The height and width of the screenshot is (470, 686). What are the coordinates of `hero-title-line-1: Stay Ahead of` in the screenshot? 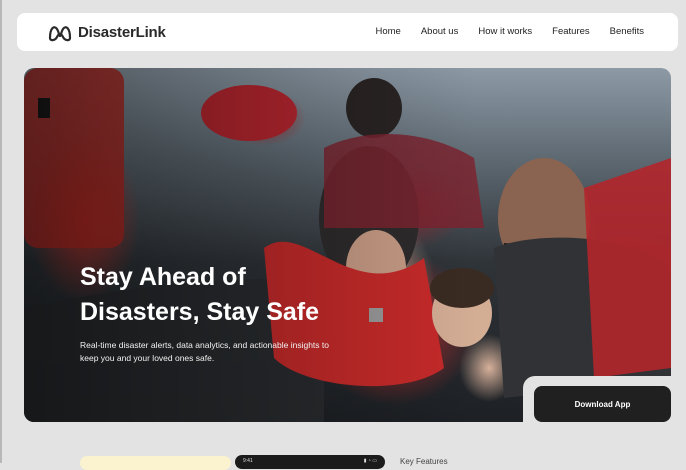 It's located at (163, 277).